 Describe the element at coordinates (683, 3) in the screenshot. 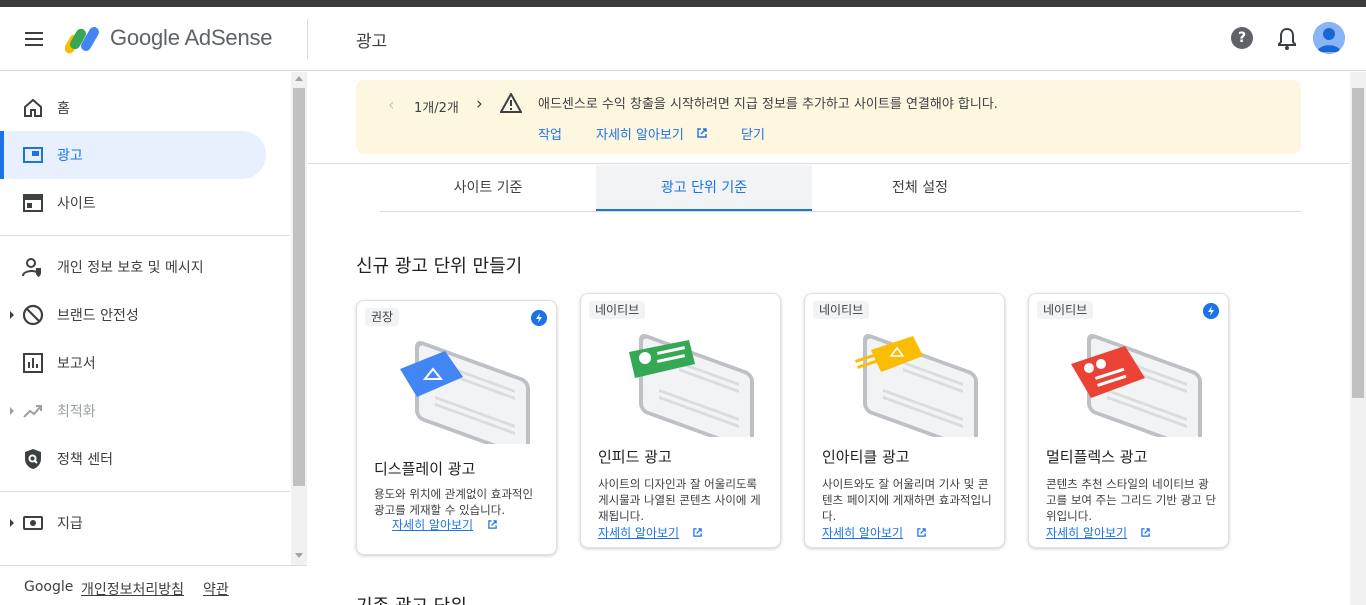

I see `top-strip` at that location.